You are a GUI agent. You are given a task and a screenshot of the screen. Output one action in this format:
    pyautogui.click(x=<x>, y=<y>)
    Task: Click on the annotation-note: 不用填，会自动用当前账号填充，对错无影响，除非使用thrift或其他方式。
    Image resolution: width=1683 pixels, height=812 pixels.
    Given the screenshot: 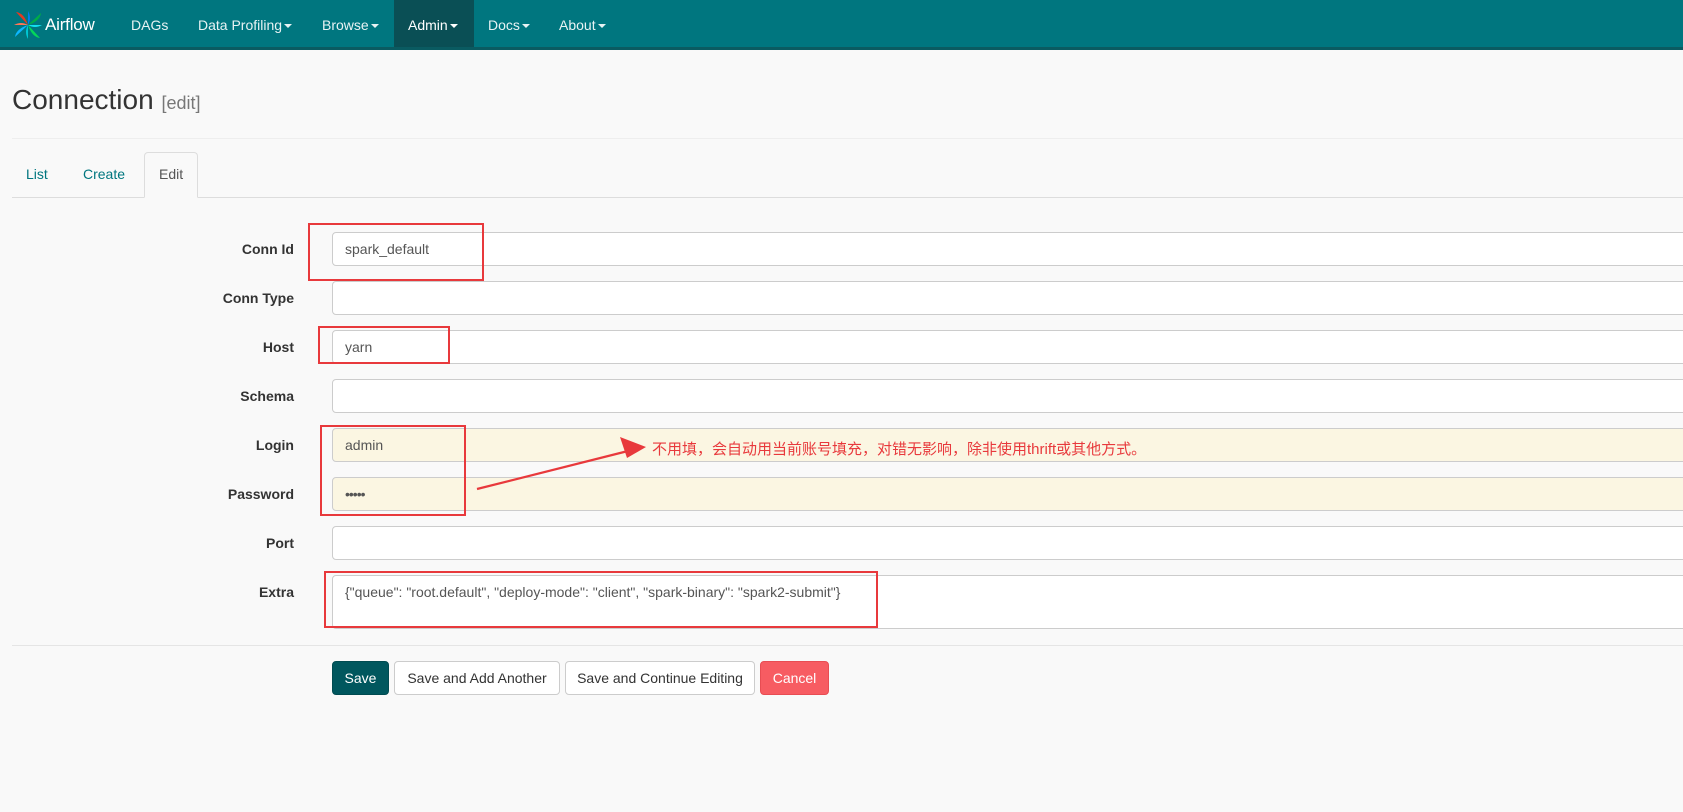 What is the action you would take?
    pyautogui.click(x=899, y=449)
    